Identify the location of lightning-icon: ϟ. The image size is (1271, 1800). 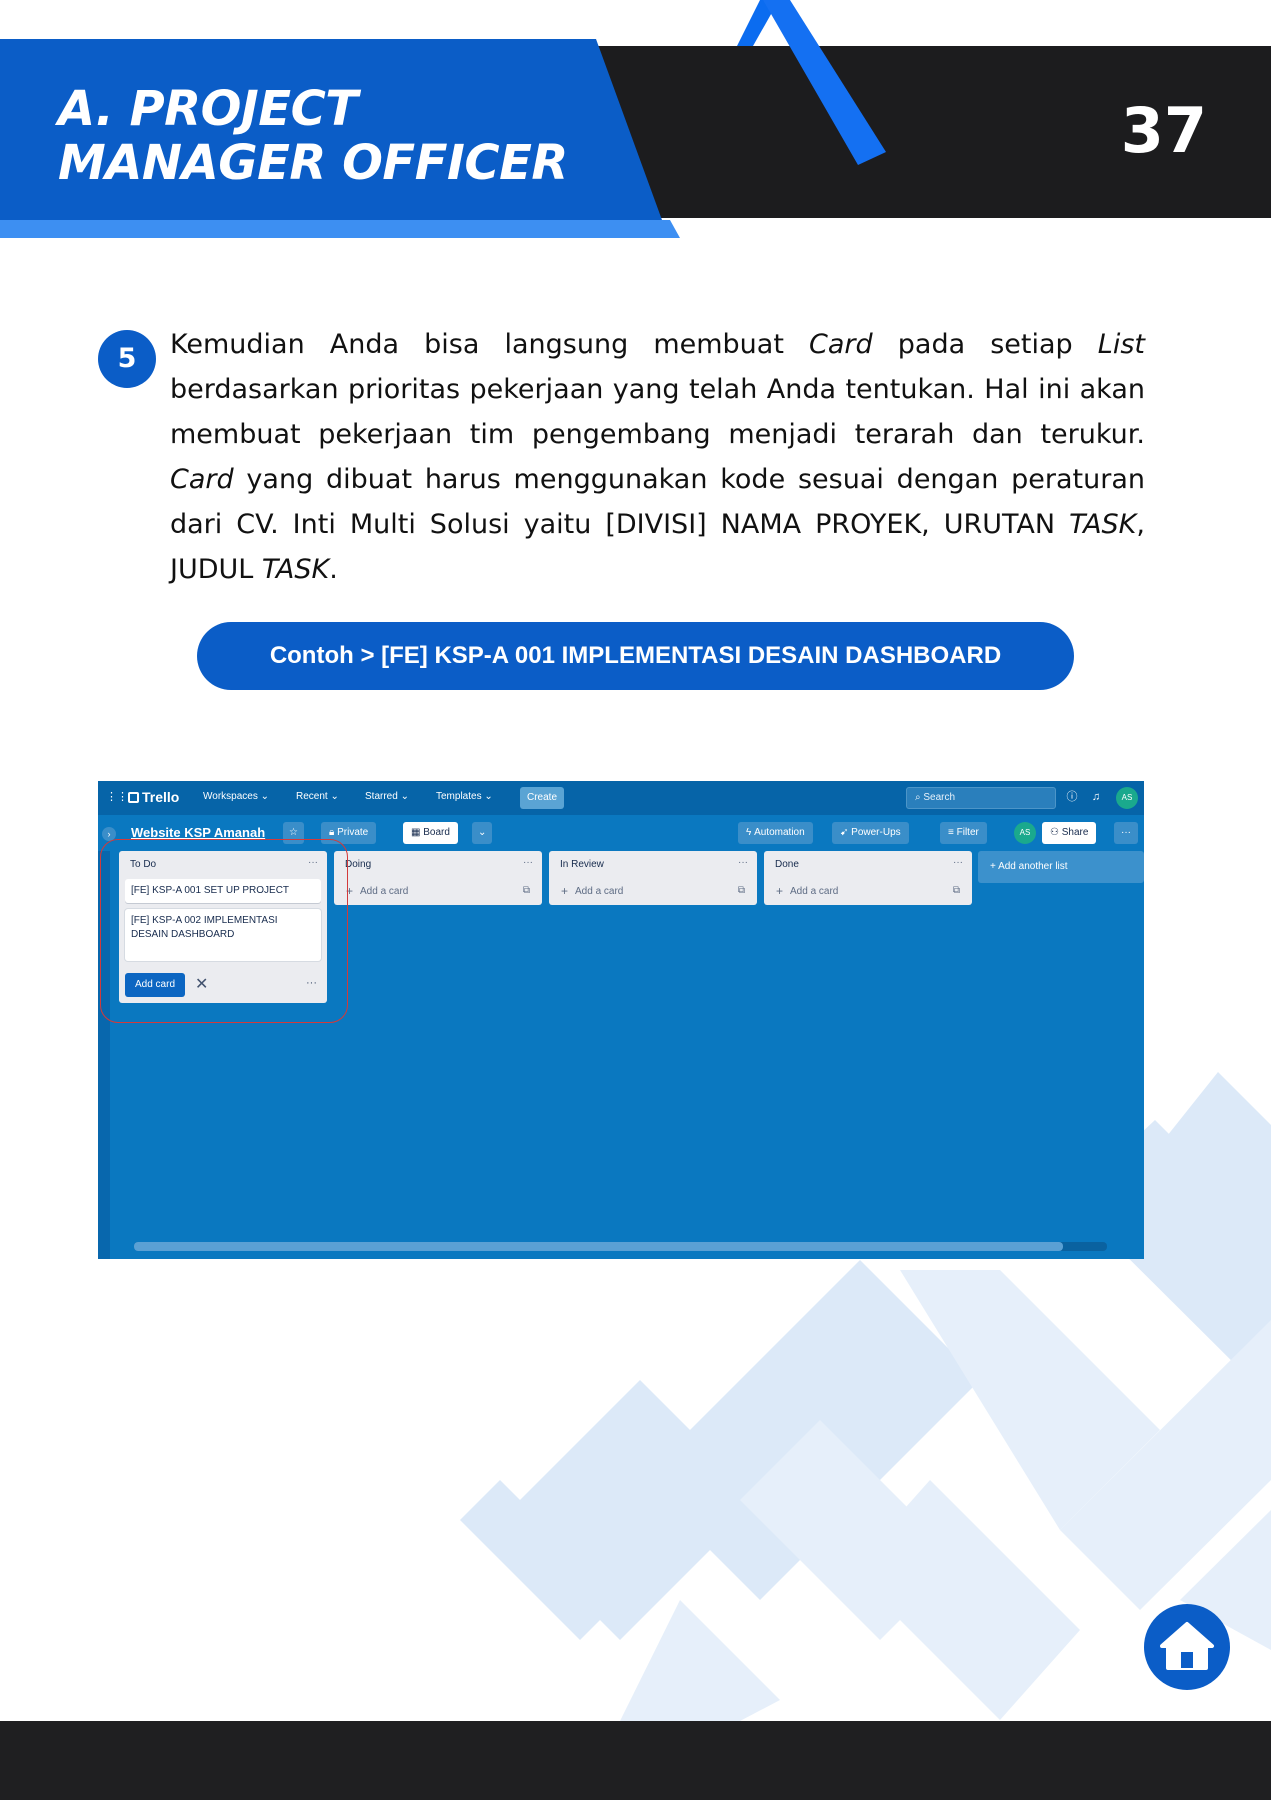
(750, 832).